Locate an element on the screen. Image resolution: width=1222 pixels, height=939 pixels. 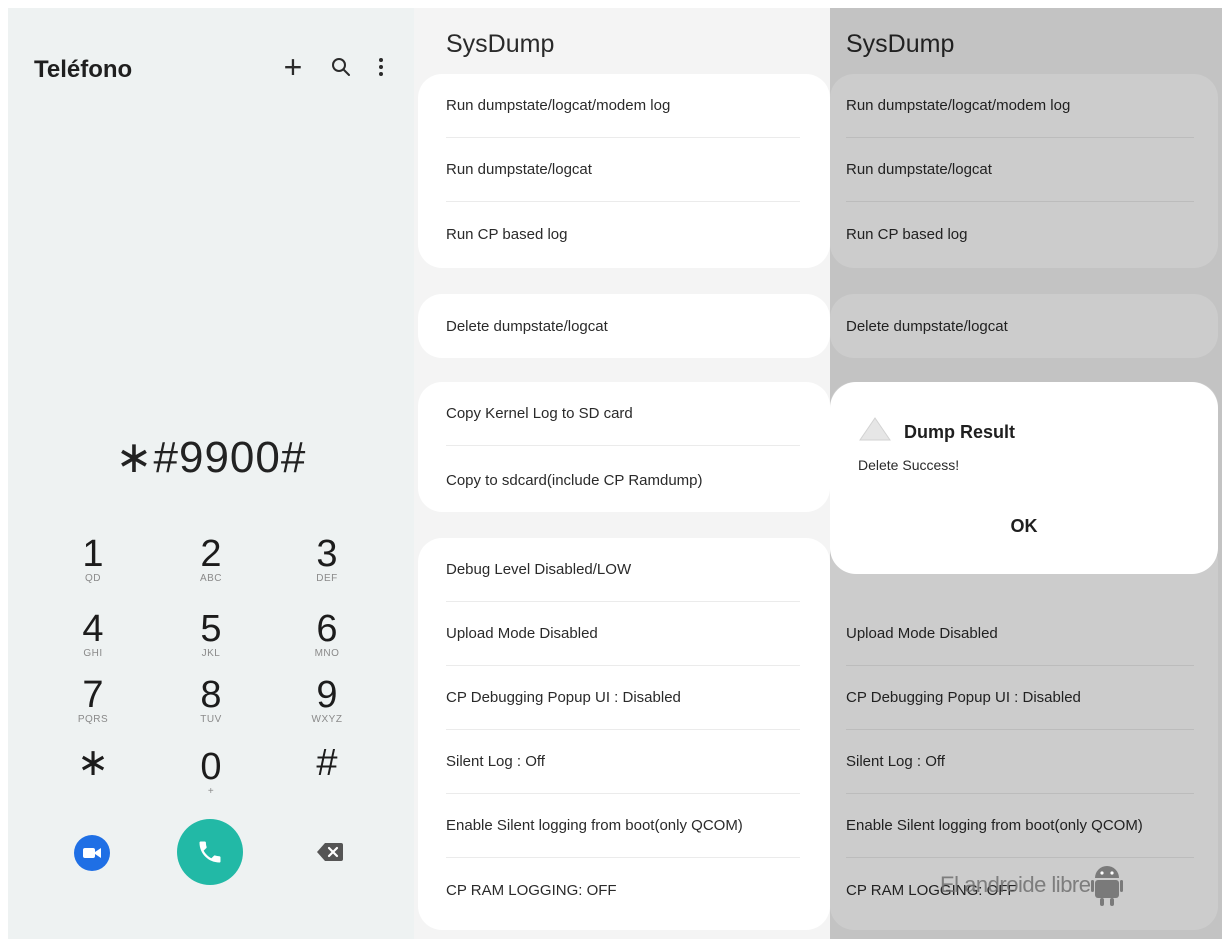
dial-key-8: 8 TUV is located at coordinates (211, 705).